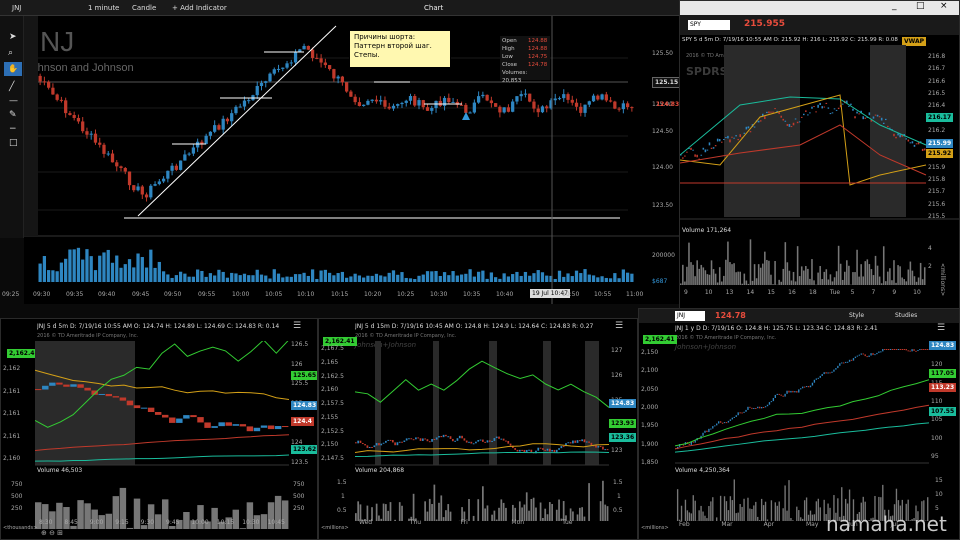  I want to click on time-tick: 18, so click(813, 292).